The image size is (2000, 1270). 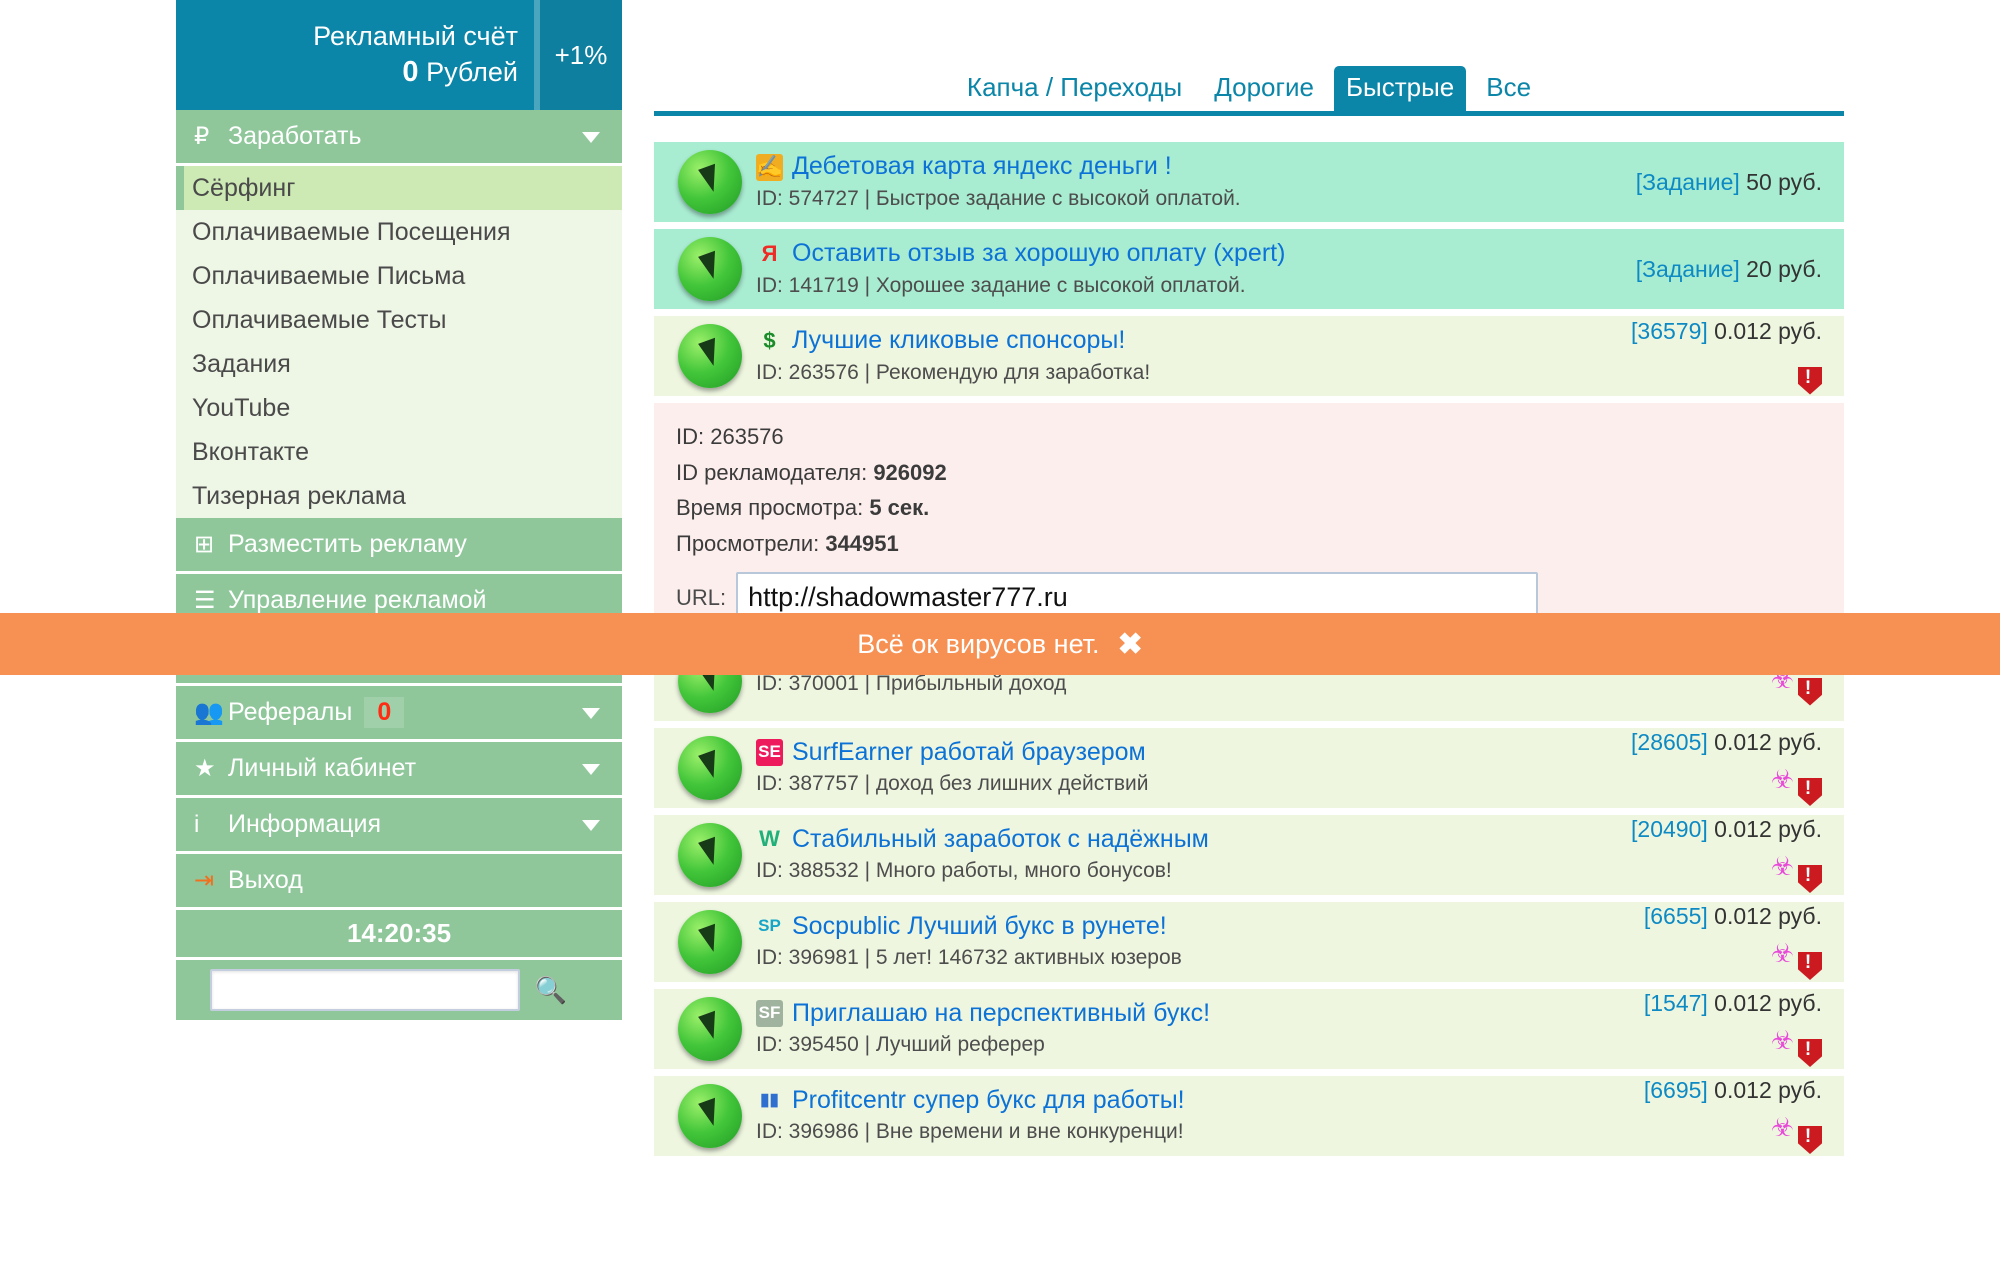 What do you see at coordinates (1669, 742) in the screenshot?
I see `task-count-tag: [28605]` at bounding box center [1669, 742].